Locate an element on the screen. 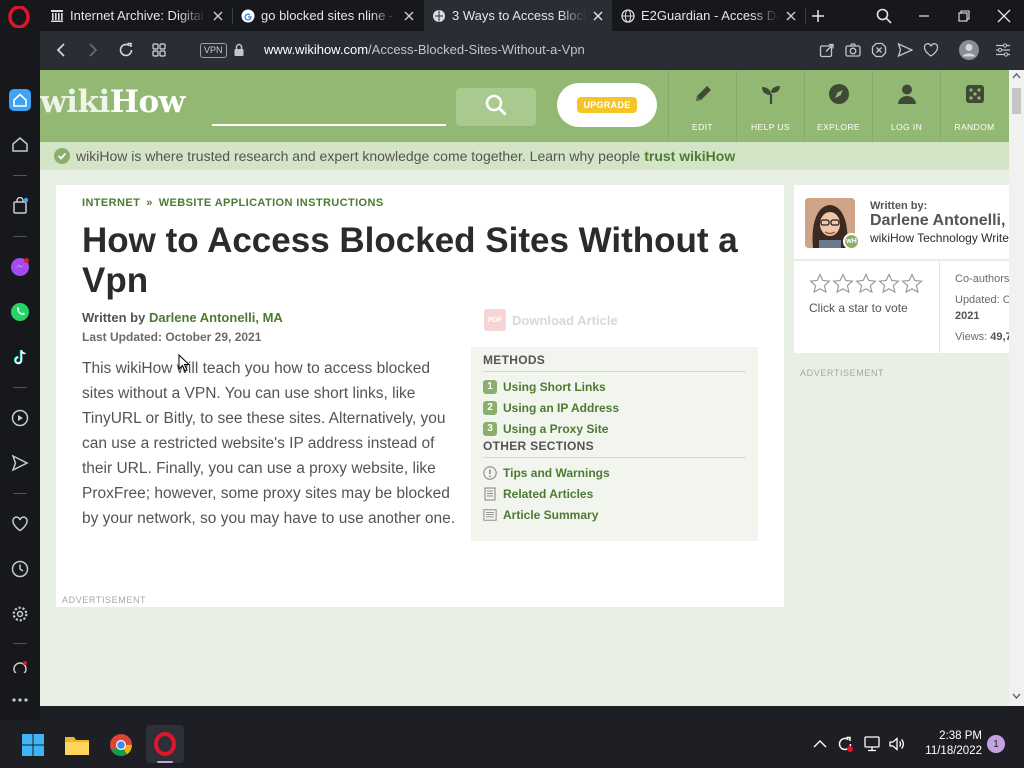 The height and width of the screenshot is (768, 1024). google-icon is located at coordinates (248, 16).